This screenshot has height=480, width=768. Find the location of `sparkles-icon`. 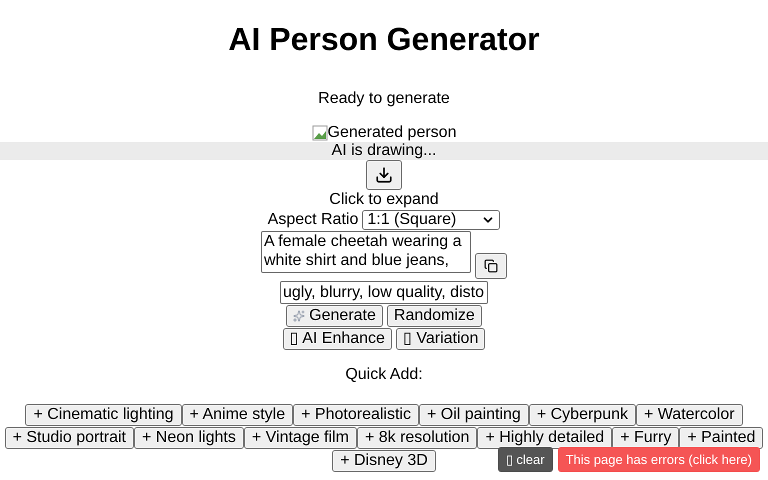

sparkles-icon is located at coordinates (299, 316).